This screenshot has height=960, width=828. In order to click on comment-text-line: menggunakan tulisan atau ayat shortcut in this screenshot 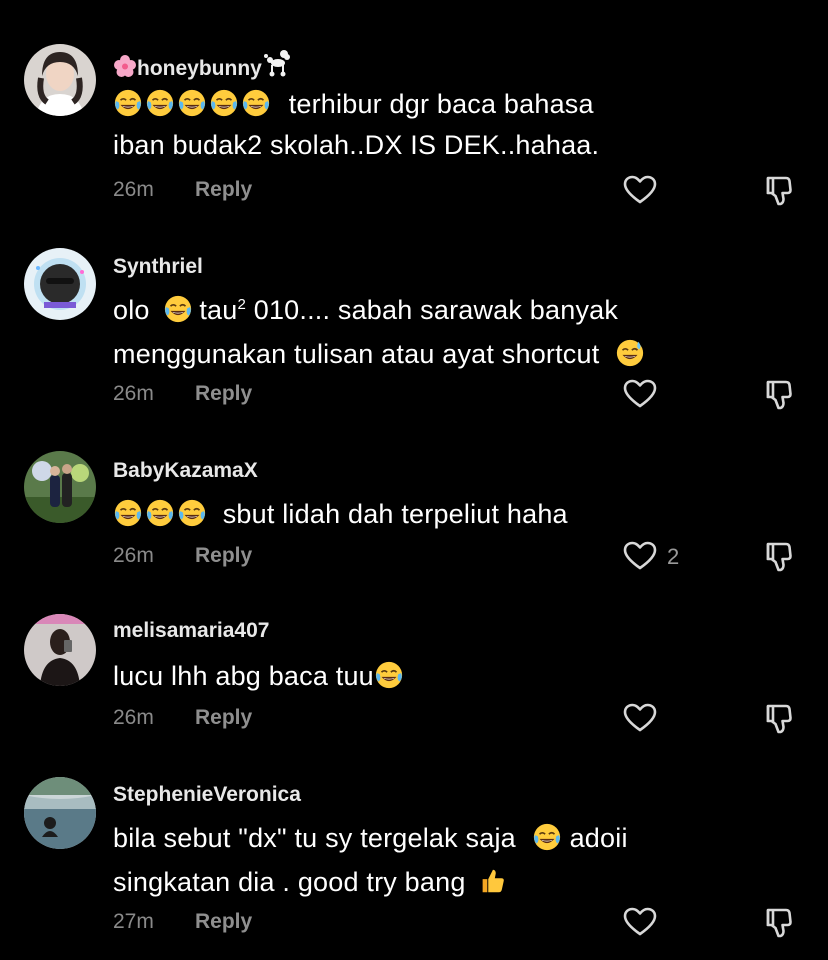, I will do `click(380, 354)`.